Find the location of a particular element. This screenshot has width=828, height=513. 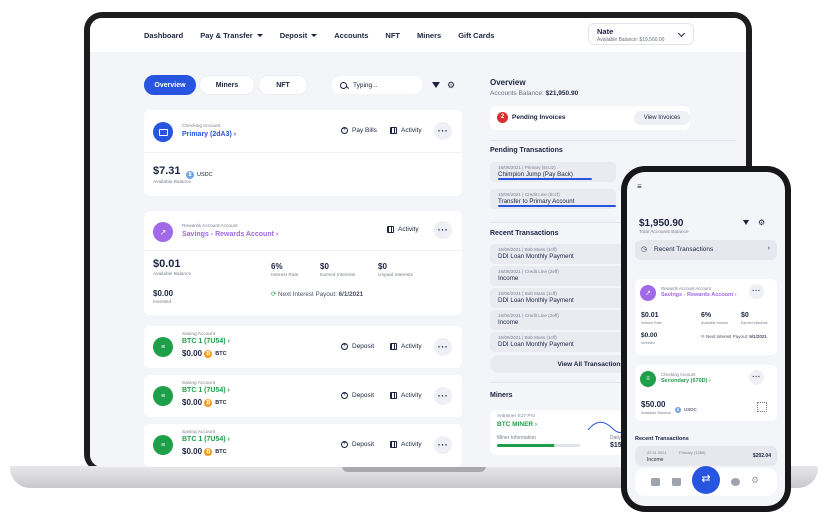

qr-code-icon is located at coordinates (762, 407).